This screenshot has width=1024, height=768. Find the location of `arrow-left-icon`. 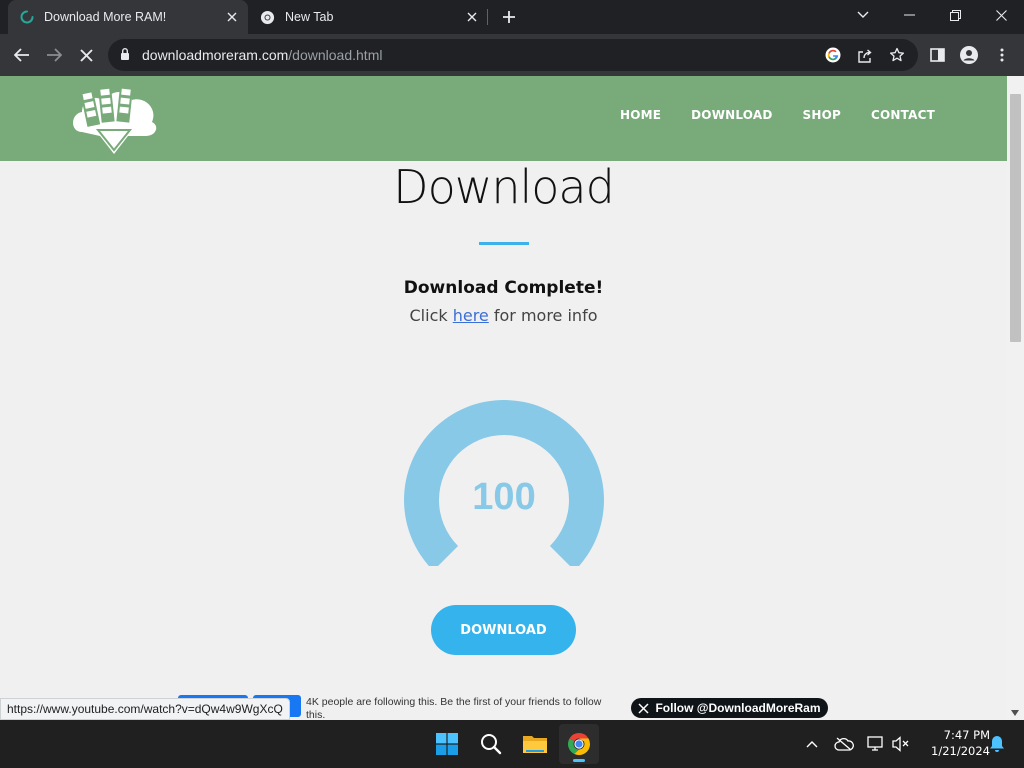

arrow-left-icon is located at coordinates (21, 55).